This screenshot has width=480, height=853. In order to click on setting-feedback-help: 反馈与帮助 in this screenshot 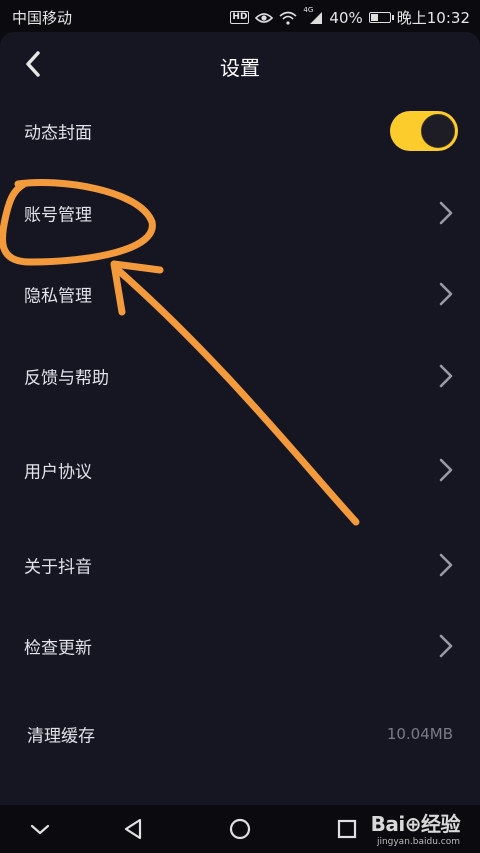, I will do `click(240, 376)`.